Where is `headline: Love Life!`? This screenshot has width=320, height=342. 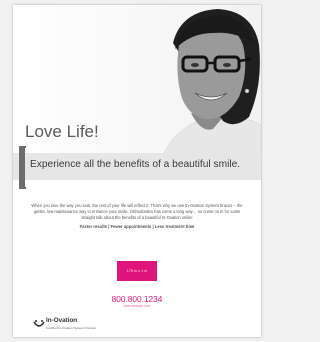
headline: Love Life! is located at coordinates (62, 131).